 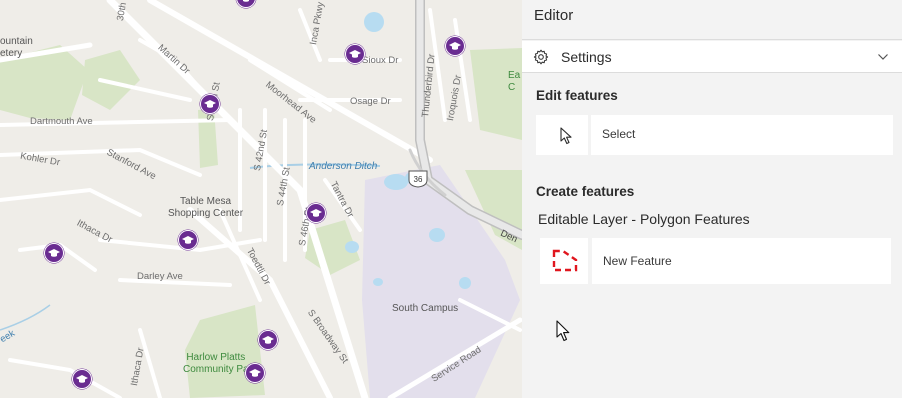 I want to click on new-feature-template-button: New Feature, so click(x=715, y=261).